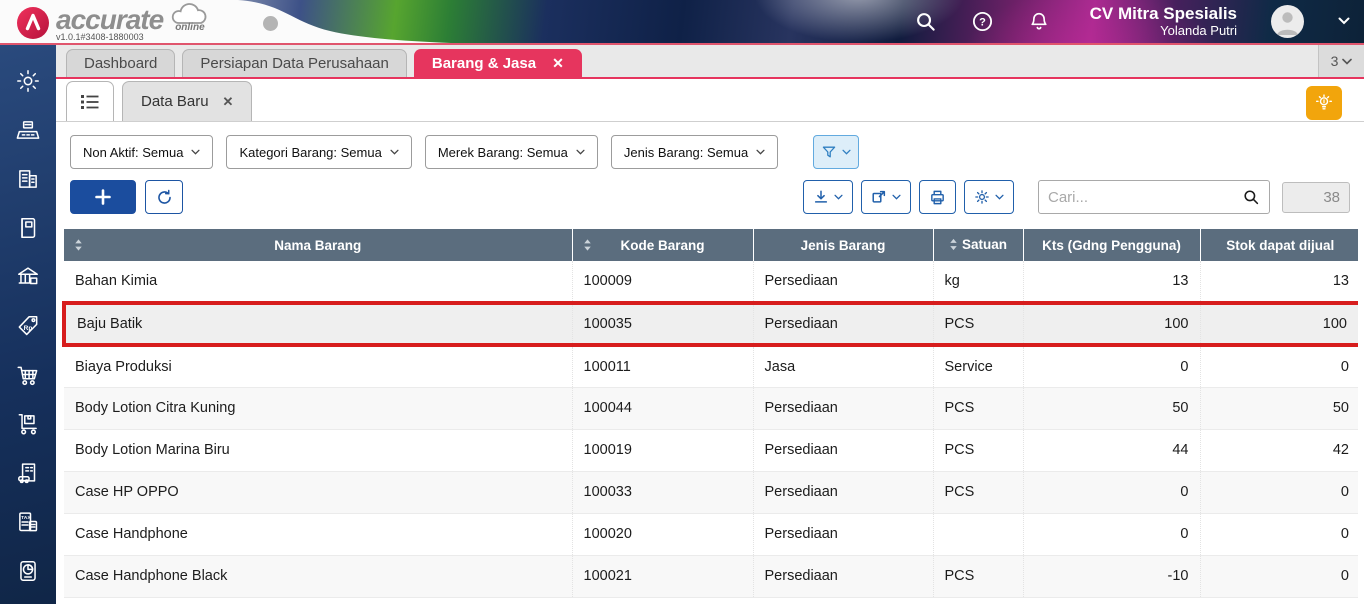 This screenshot has height=604, width=1364. Describe the element at coordinates (28, 81) in the screenshot. I see `settings-icon` at that location.